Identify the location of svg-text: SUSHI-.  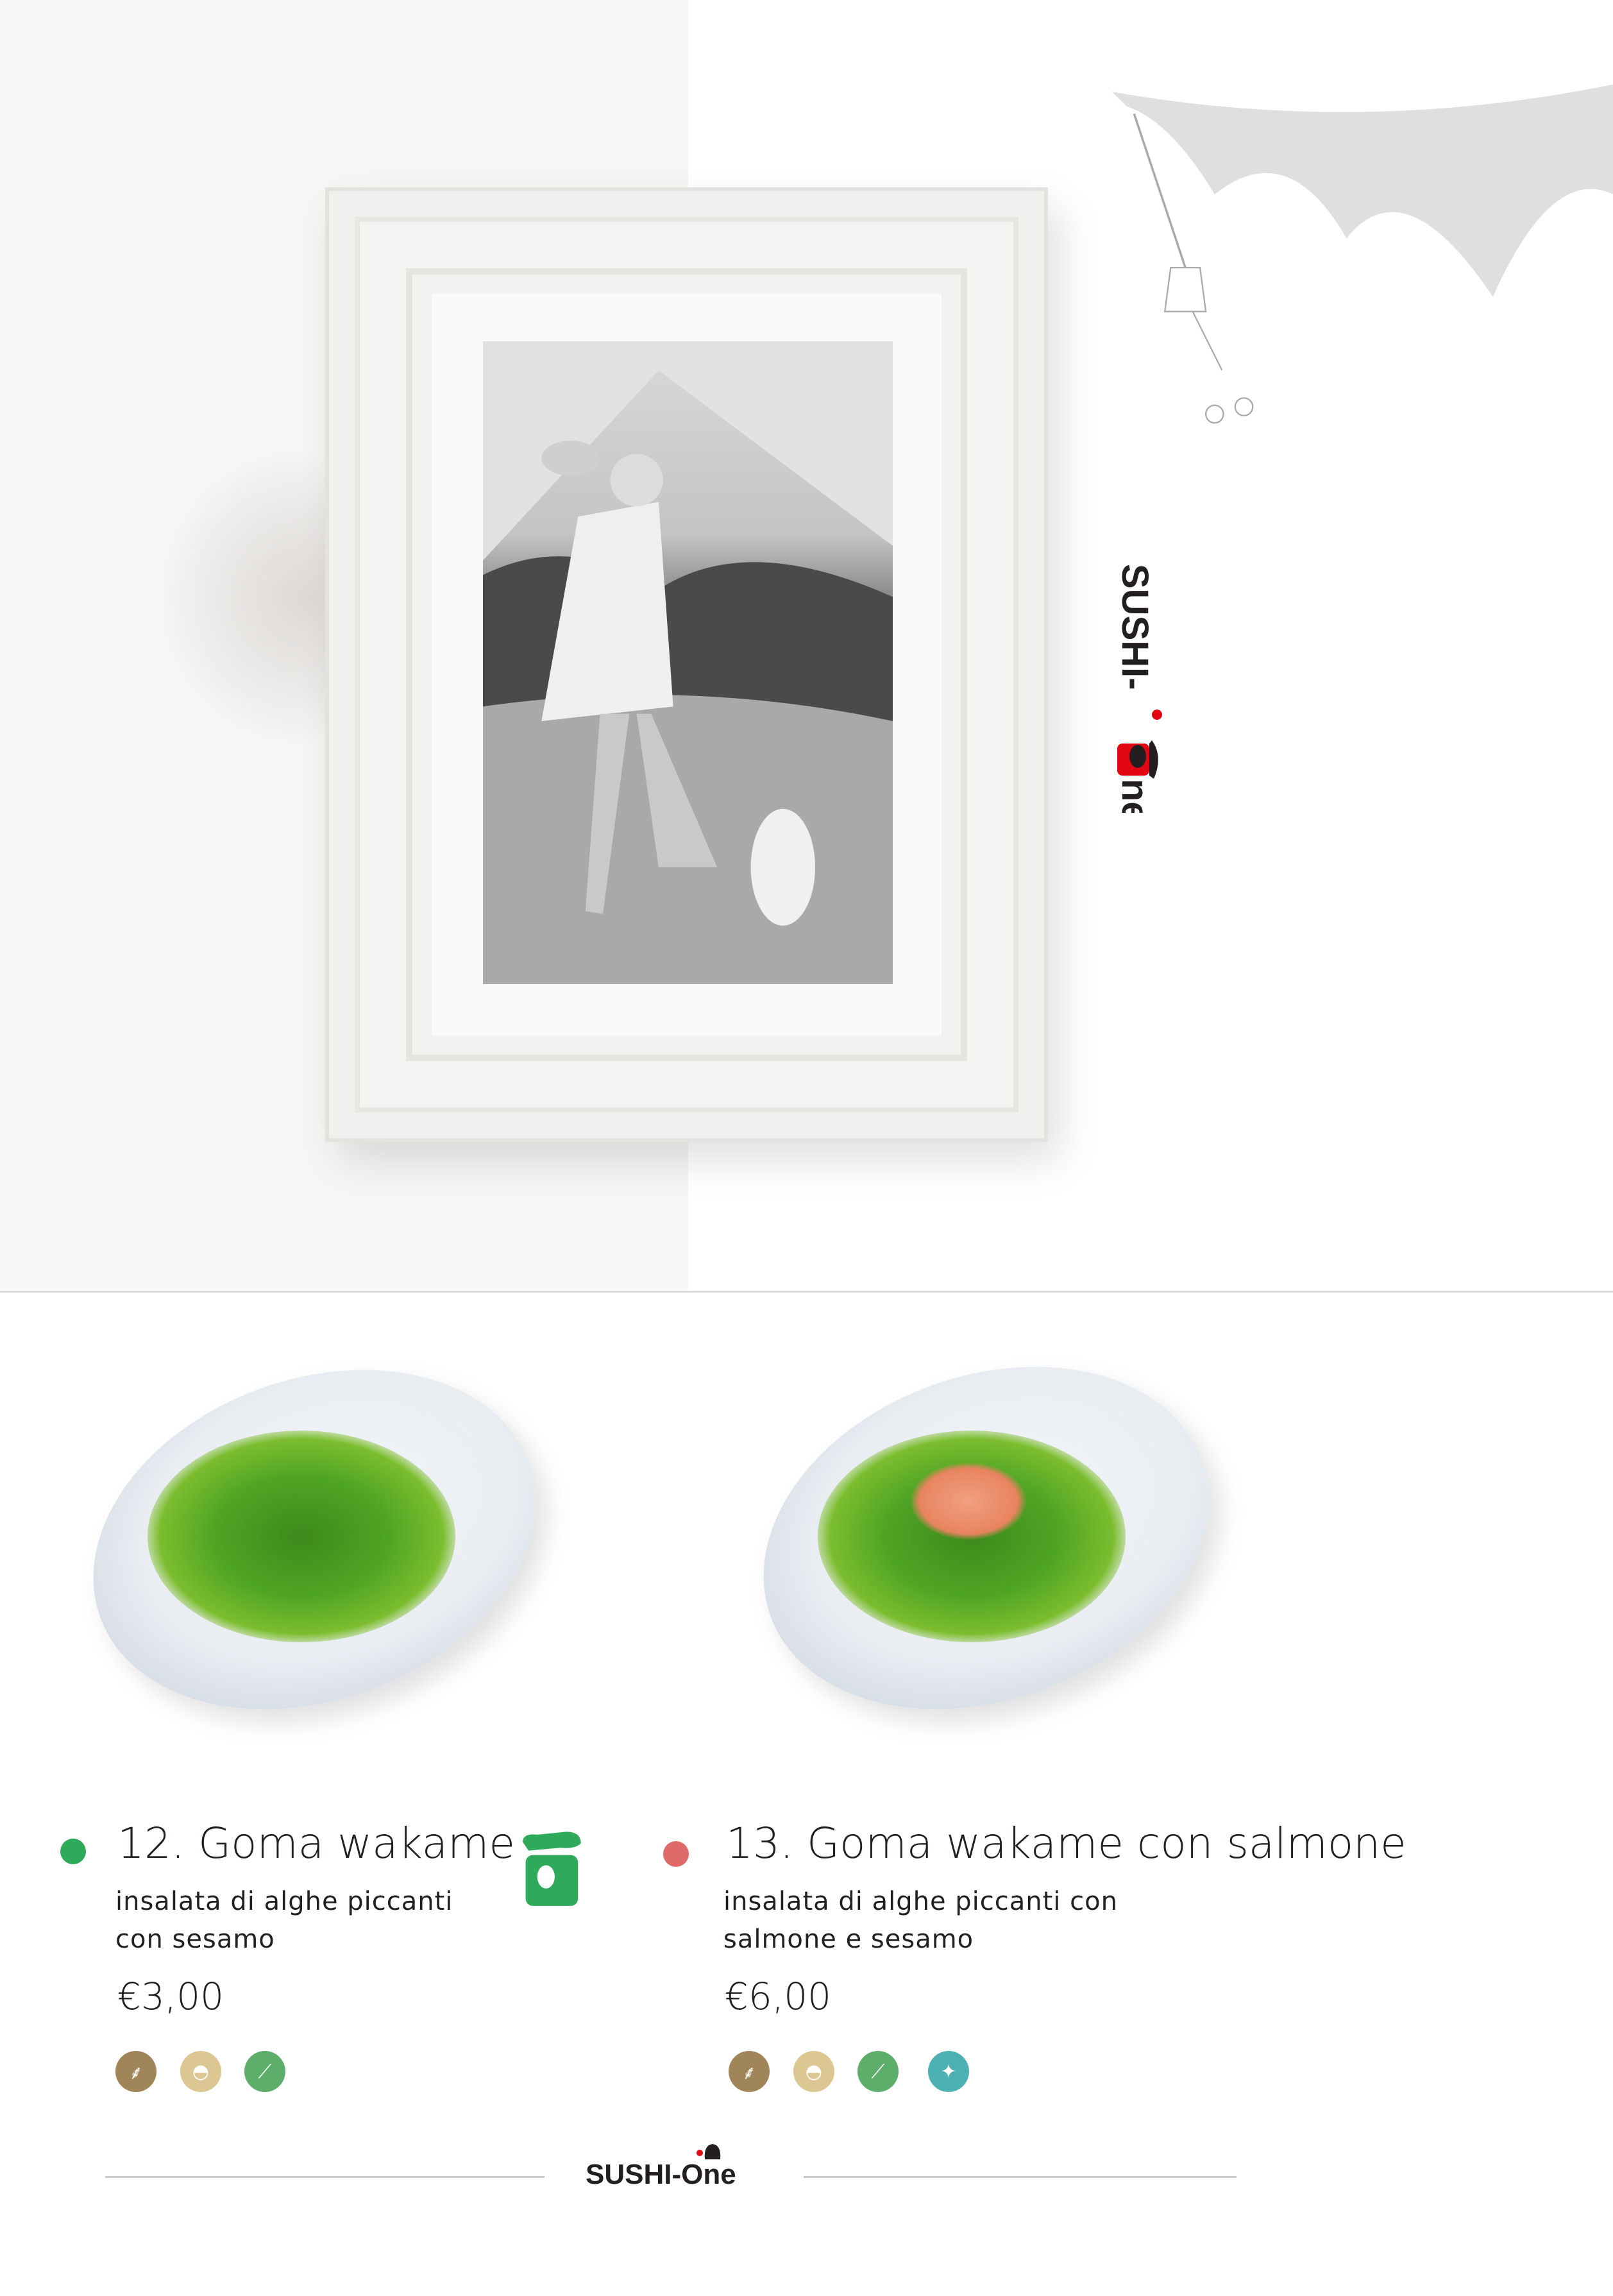
(1135, 627).